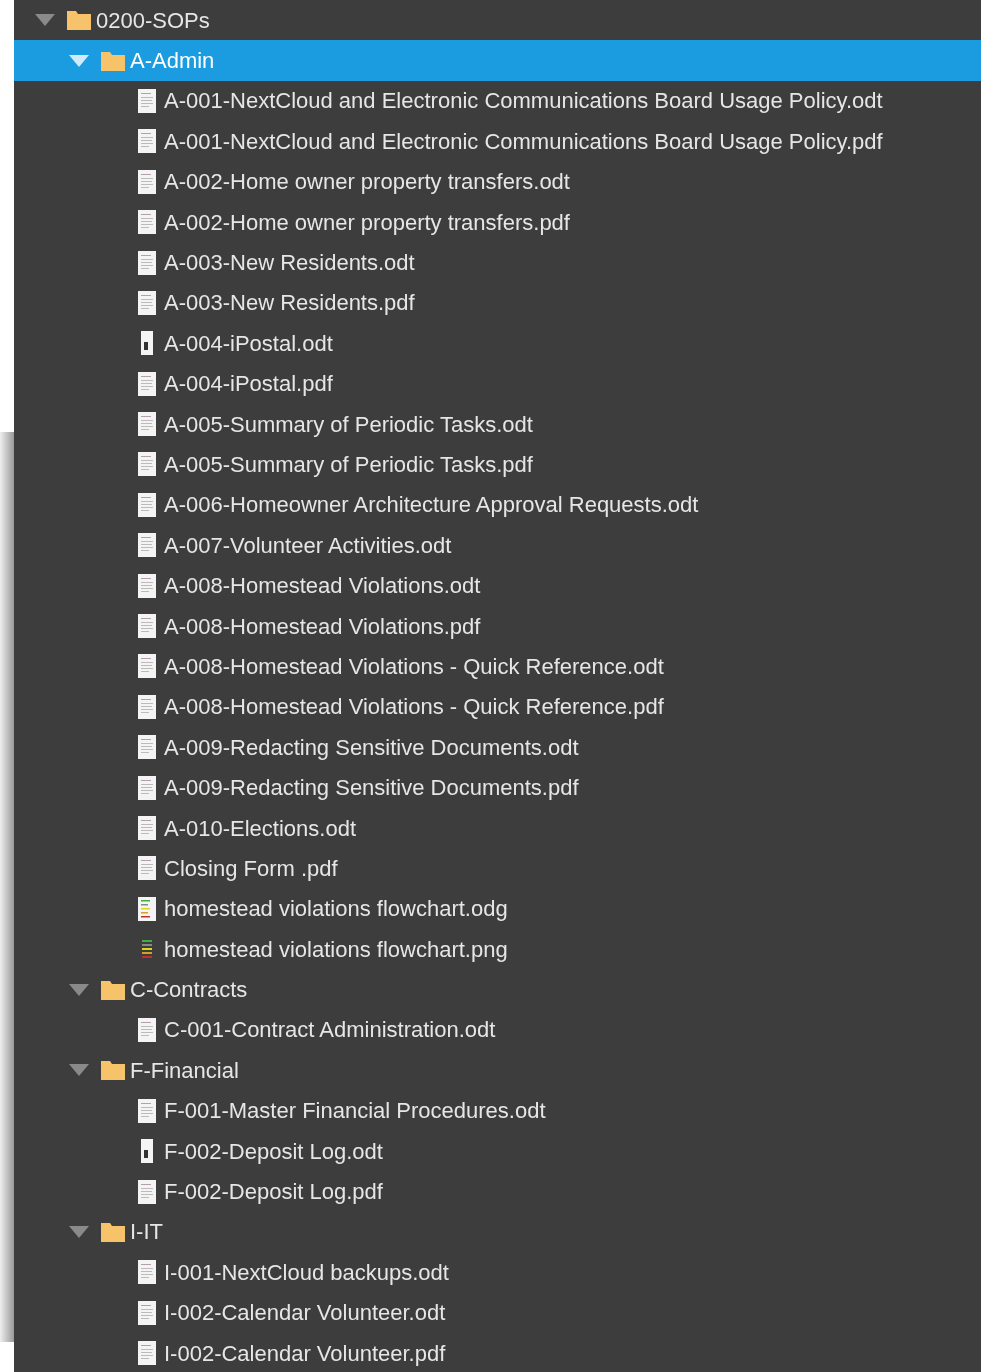  What do you see at coordinates (497, 1312) in the screenshot?
I see `file-row: I-002-Calendar Volunteer.odt` at bounding box center [497, 1312].